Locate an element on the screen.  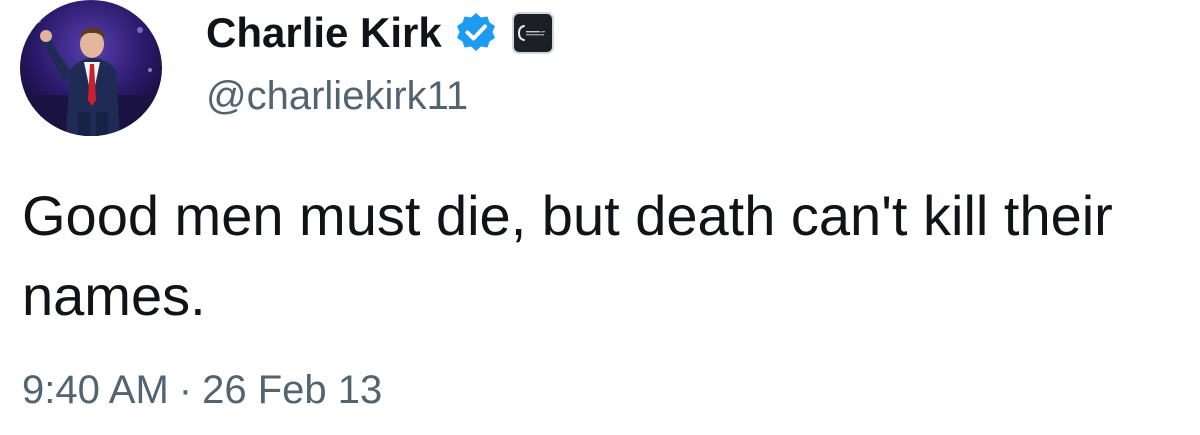
avatar is located at coordinates (91, 68).